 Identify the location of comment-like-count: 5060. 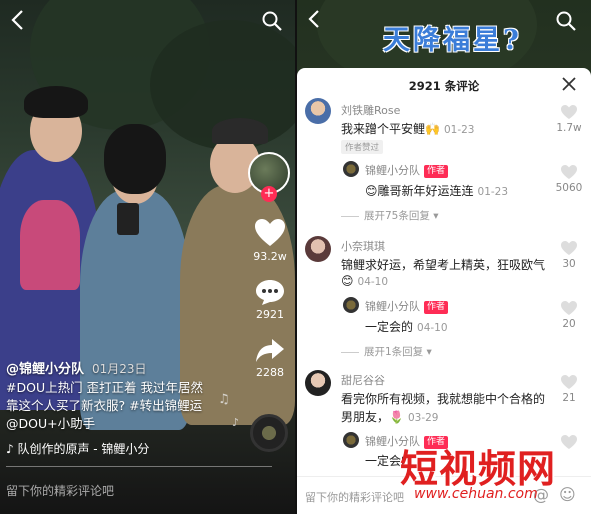
(569, 188).